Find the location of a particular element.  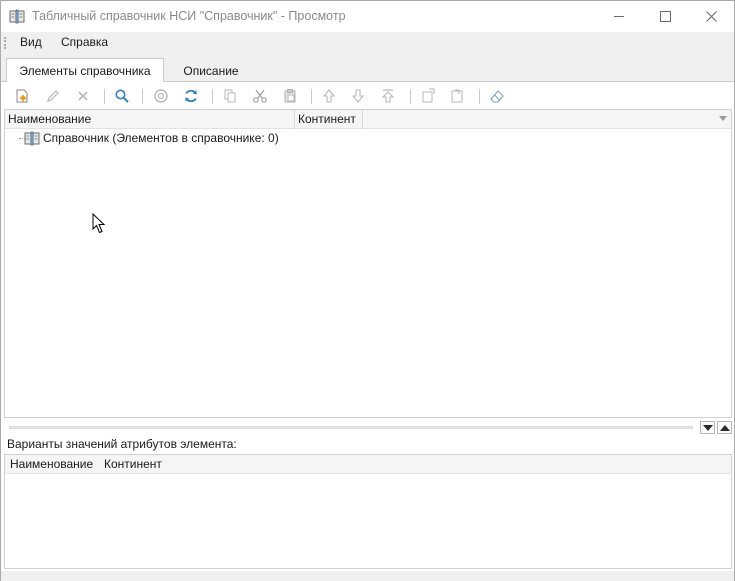

menu-bar: Вид Справка is located at coordinates (367, 42).